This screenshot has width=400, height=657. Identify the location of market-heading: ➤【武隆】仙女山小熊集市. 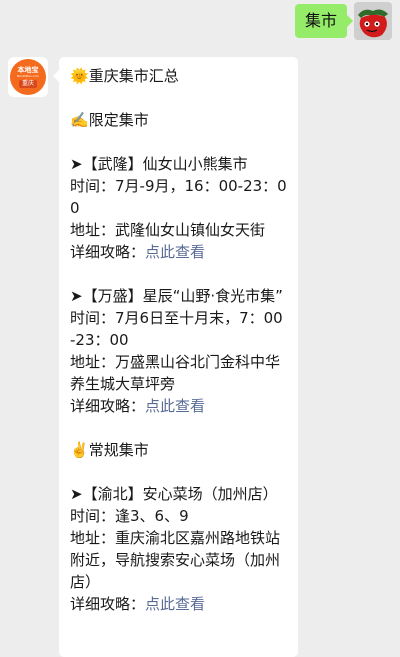
(159, 164).